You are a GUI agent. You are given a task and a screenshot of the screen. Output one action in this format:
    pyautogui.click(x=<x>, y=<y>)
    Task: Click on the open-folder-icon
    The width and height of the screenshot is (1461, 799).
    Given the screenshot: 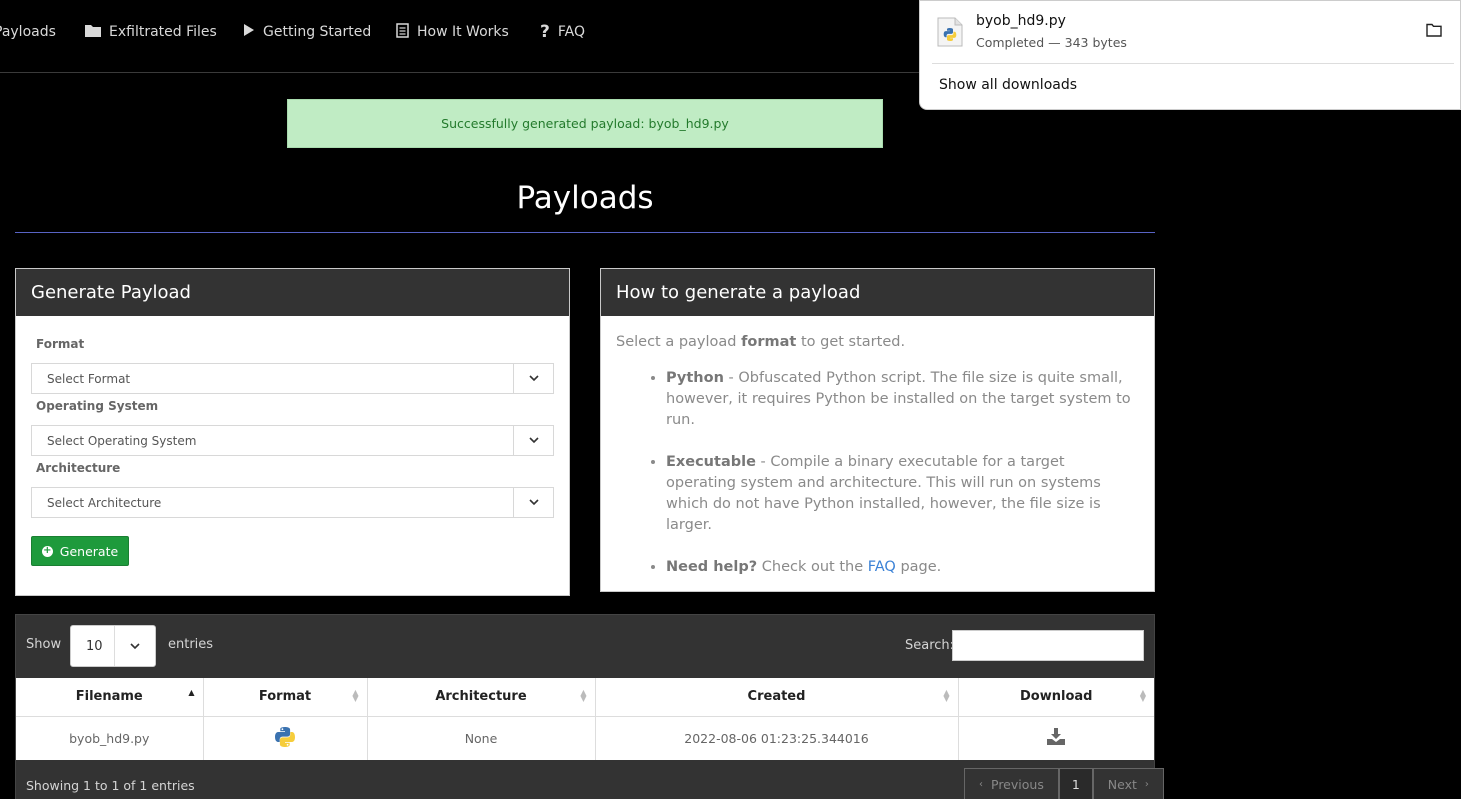 What is the action you would take?
    pyautogui.click(x=1434, y=30)
    